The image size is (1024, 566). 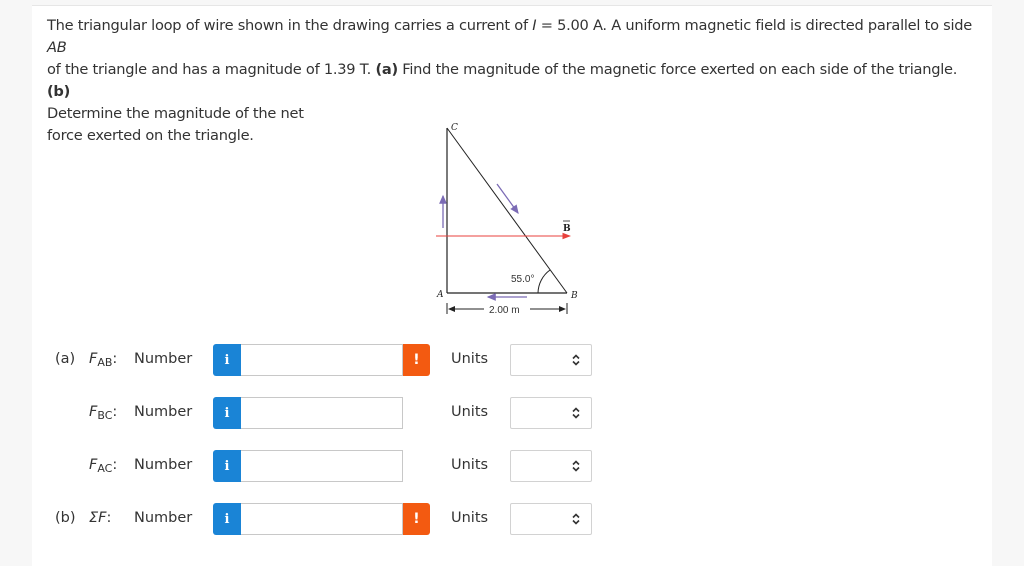 I want to click on side-bc, so click(x=507, y=210).